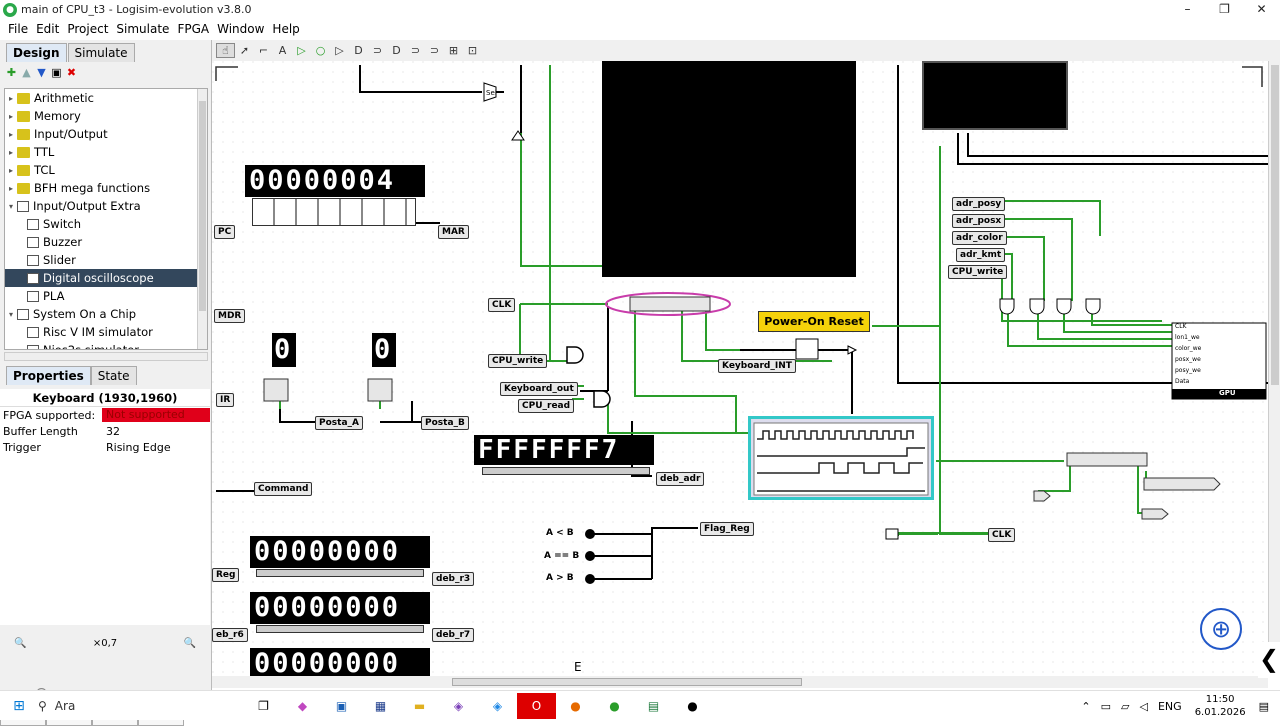  Describe the element at coordinates (377, 50) in the screenshot. I see `or-gate-icon: ⊃` at that location.